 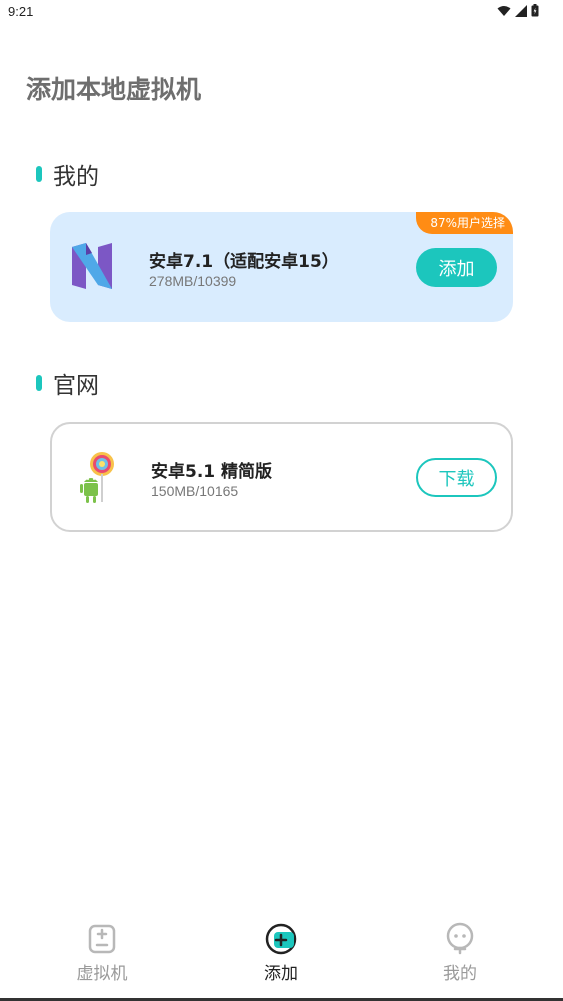 I want to click on section-label-mine: 我的, so click(x=76, y=177).